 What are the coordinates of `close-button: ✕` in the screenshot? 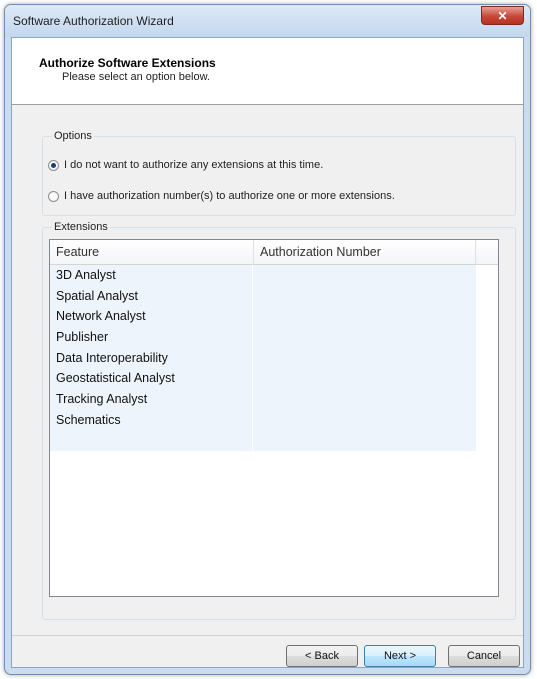 It's located at (502, 15).